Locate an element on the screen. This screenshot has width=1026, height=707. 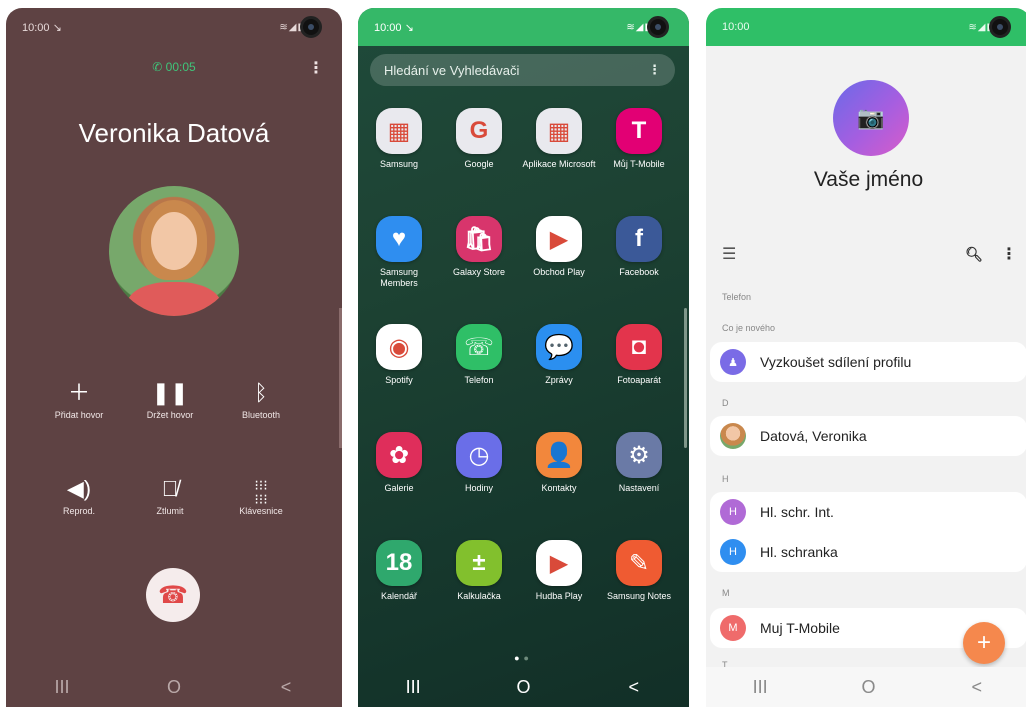
app-label: Můj T-Mobile is located at coordinates (639, 164).